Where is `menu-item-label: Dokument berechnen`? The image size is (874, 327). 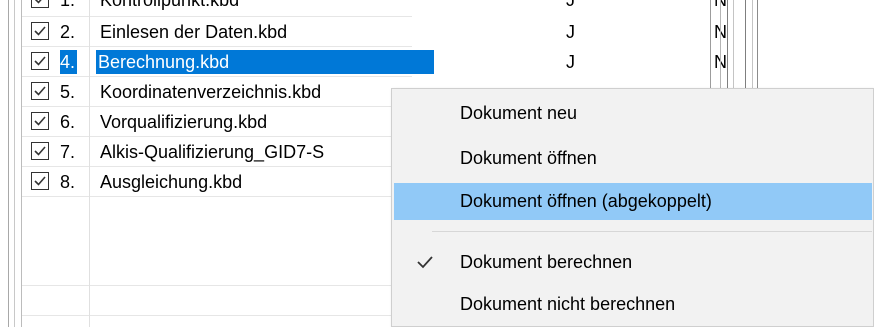
menu-item-label: Dokument berechnen is located at coordinates (546, 262).